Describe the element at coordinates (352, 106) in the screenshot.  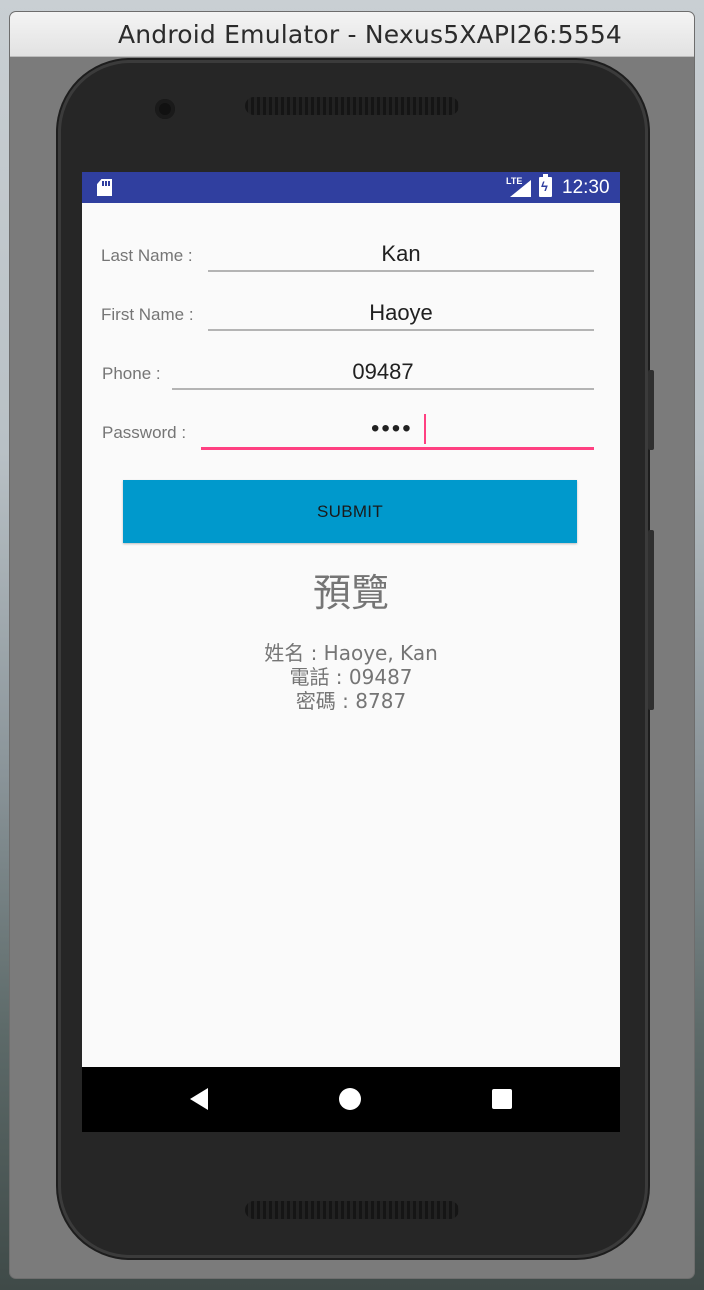
I see `top-speaker` at that location.